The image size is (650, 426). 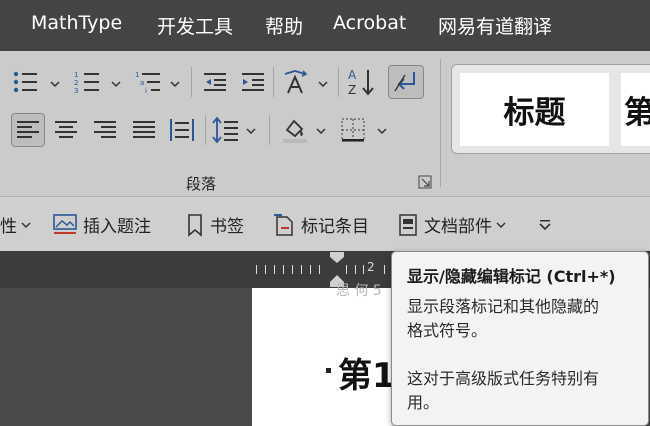 What do you see at coordinates (117, 227) in the screenshot?
I see `toolbar-item-label: 插入题注` at bounding box center [117, 227].